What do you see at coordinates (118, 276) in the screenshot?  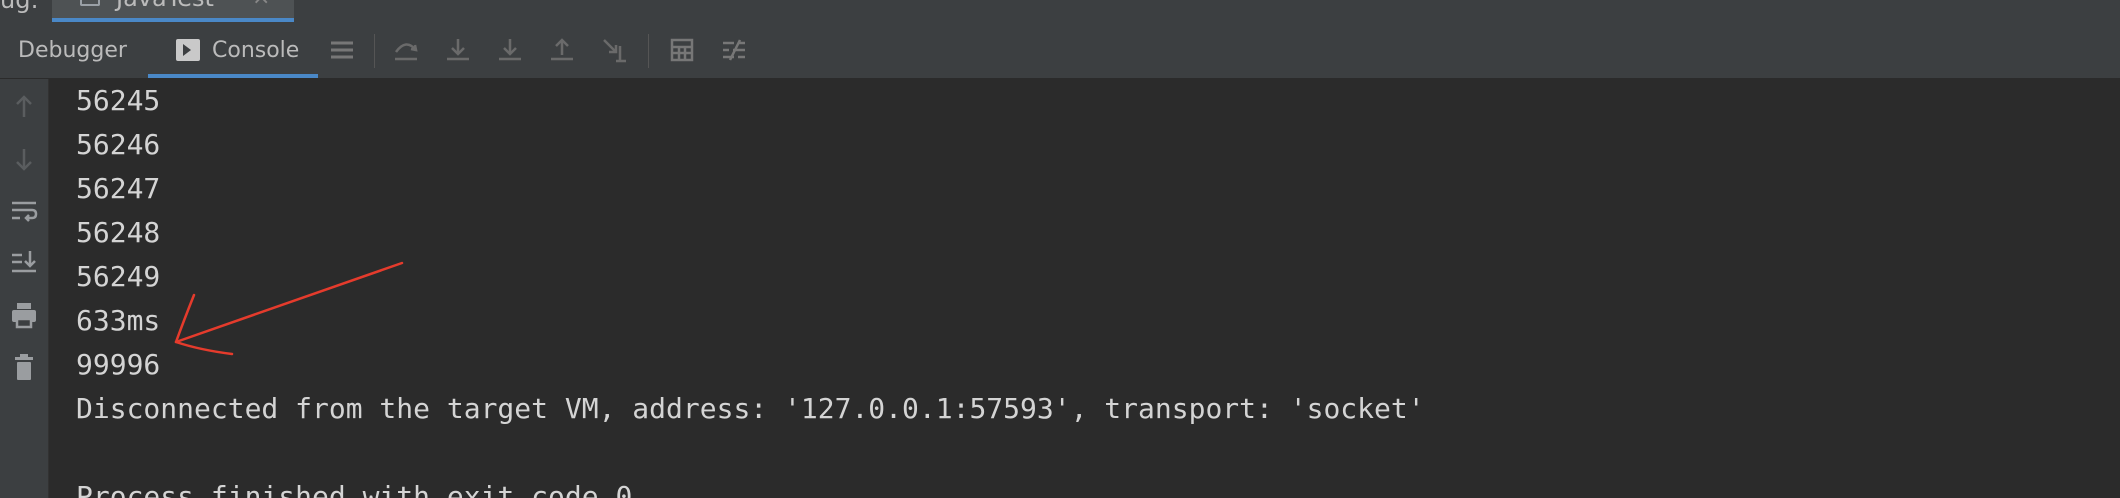 I see `console-line: 56249` at bounding box center [118, 276].